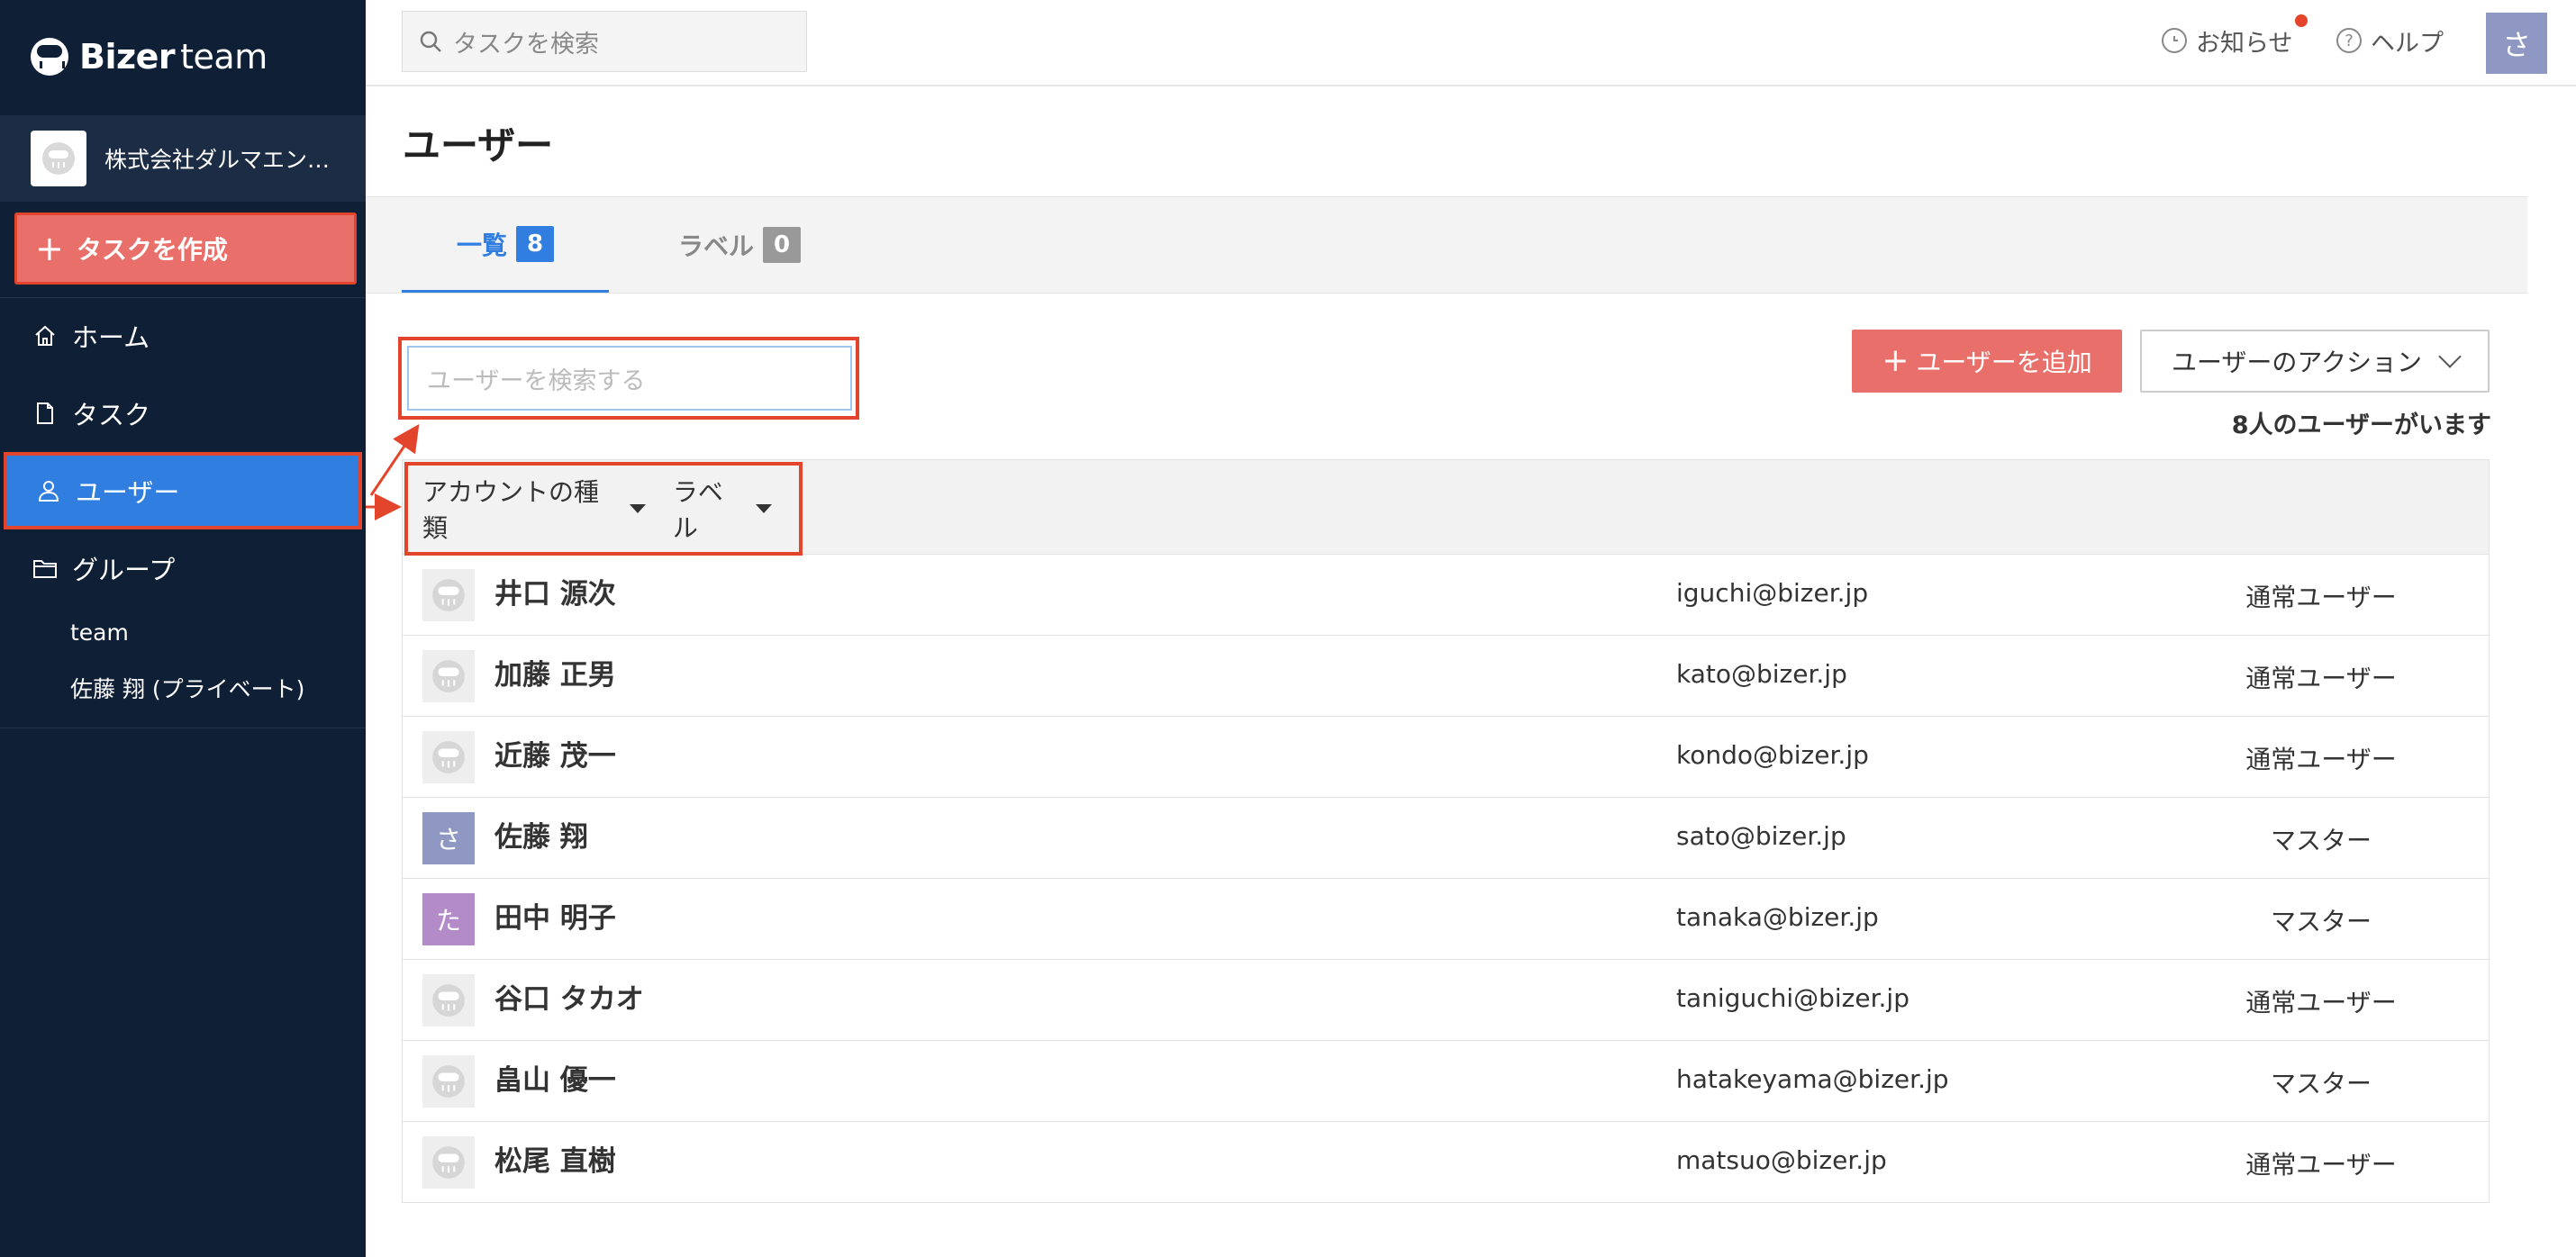 The width and height of the screenshot is (2576, 1257). Describe the element at coordinates (185, 249) in the screenshot. I see `create-task-button: + タスクを作成` at that location.